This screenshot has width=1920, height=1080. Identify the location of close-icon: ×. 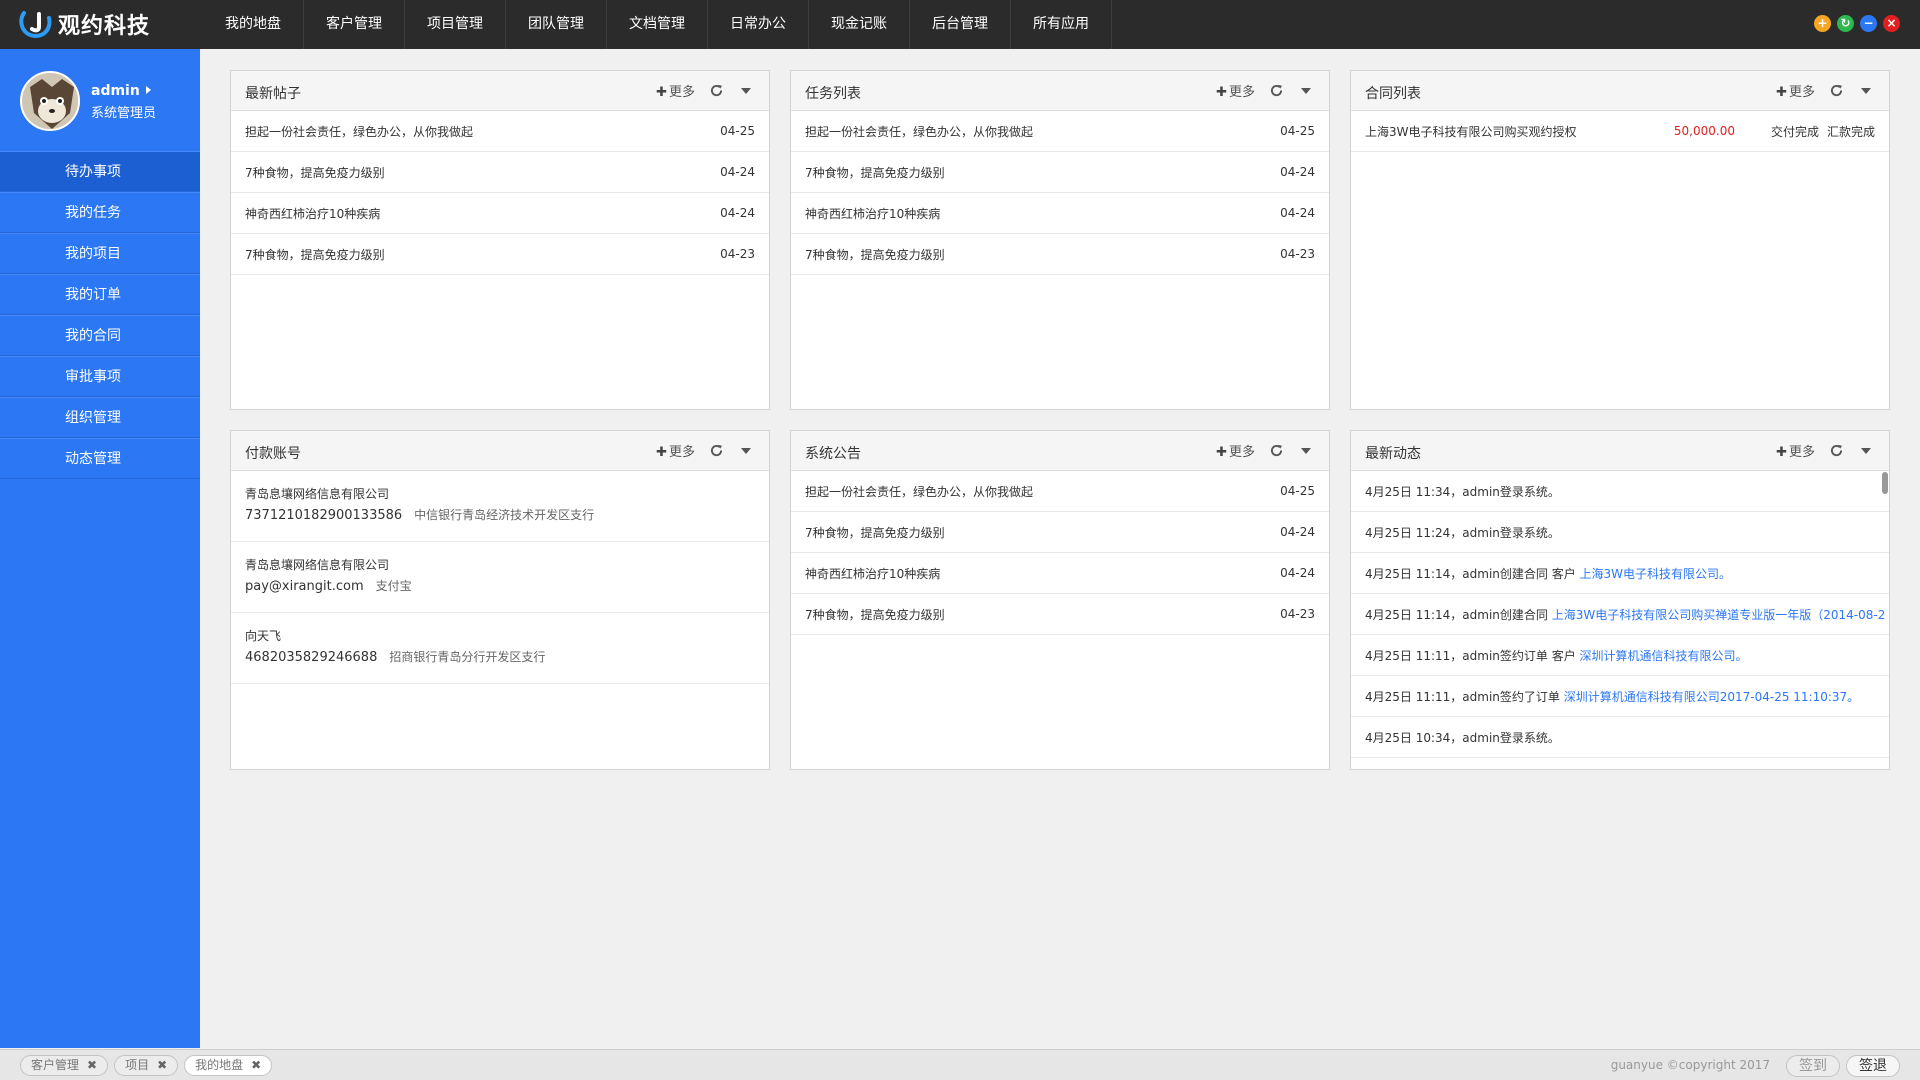
(1891, 23).